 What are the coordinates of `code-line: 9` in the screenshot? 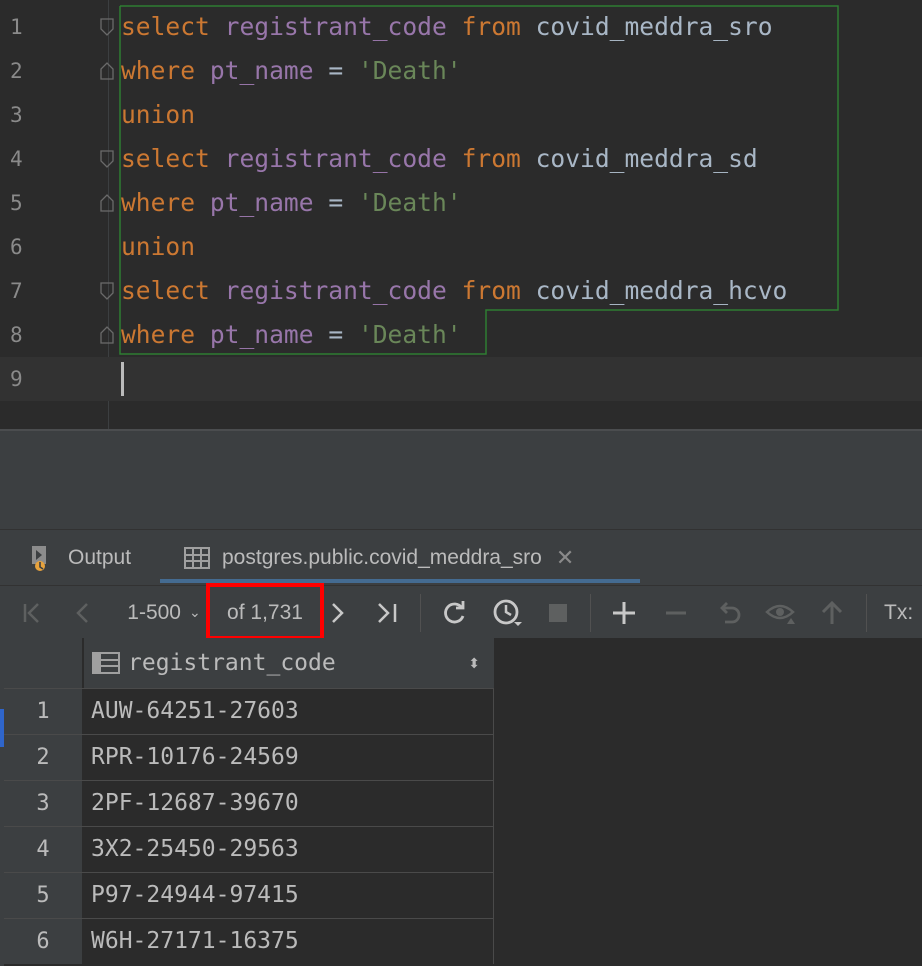 It's located at (461, 379).